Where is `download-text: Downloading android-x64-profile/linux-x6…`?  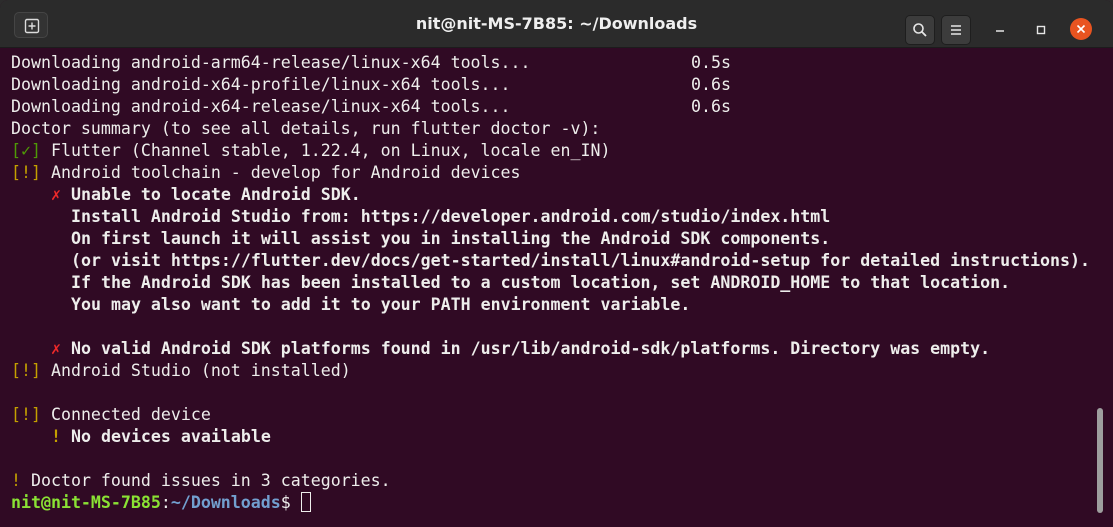 download-text: Downloading android-x64-profile/linux-x6… is located at coordinates (261, 84).